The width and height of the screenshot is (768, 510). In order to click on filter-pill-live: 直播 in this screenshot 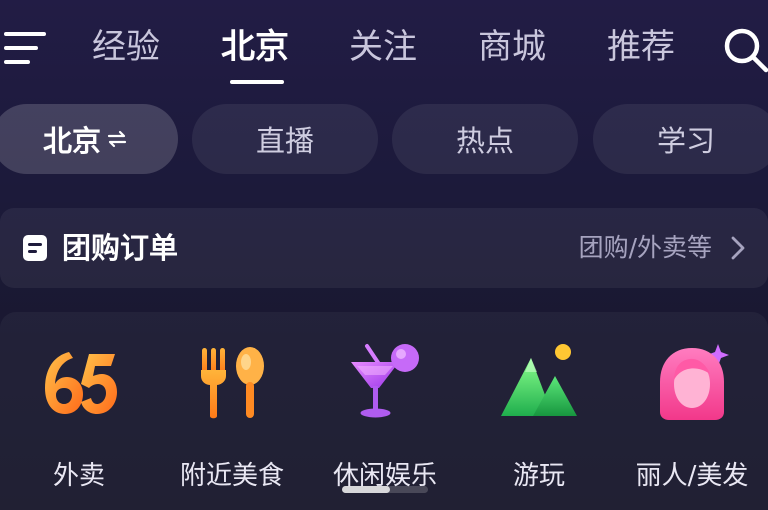, I will do `click(285, 139)`.